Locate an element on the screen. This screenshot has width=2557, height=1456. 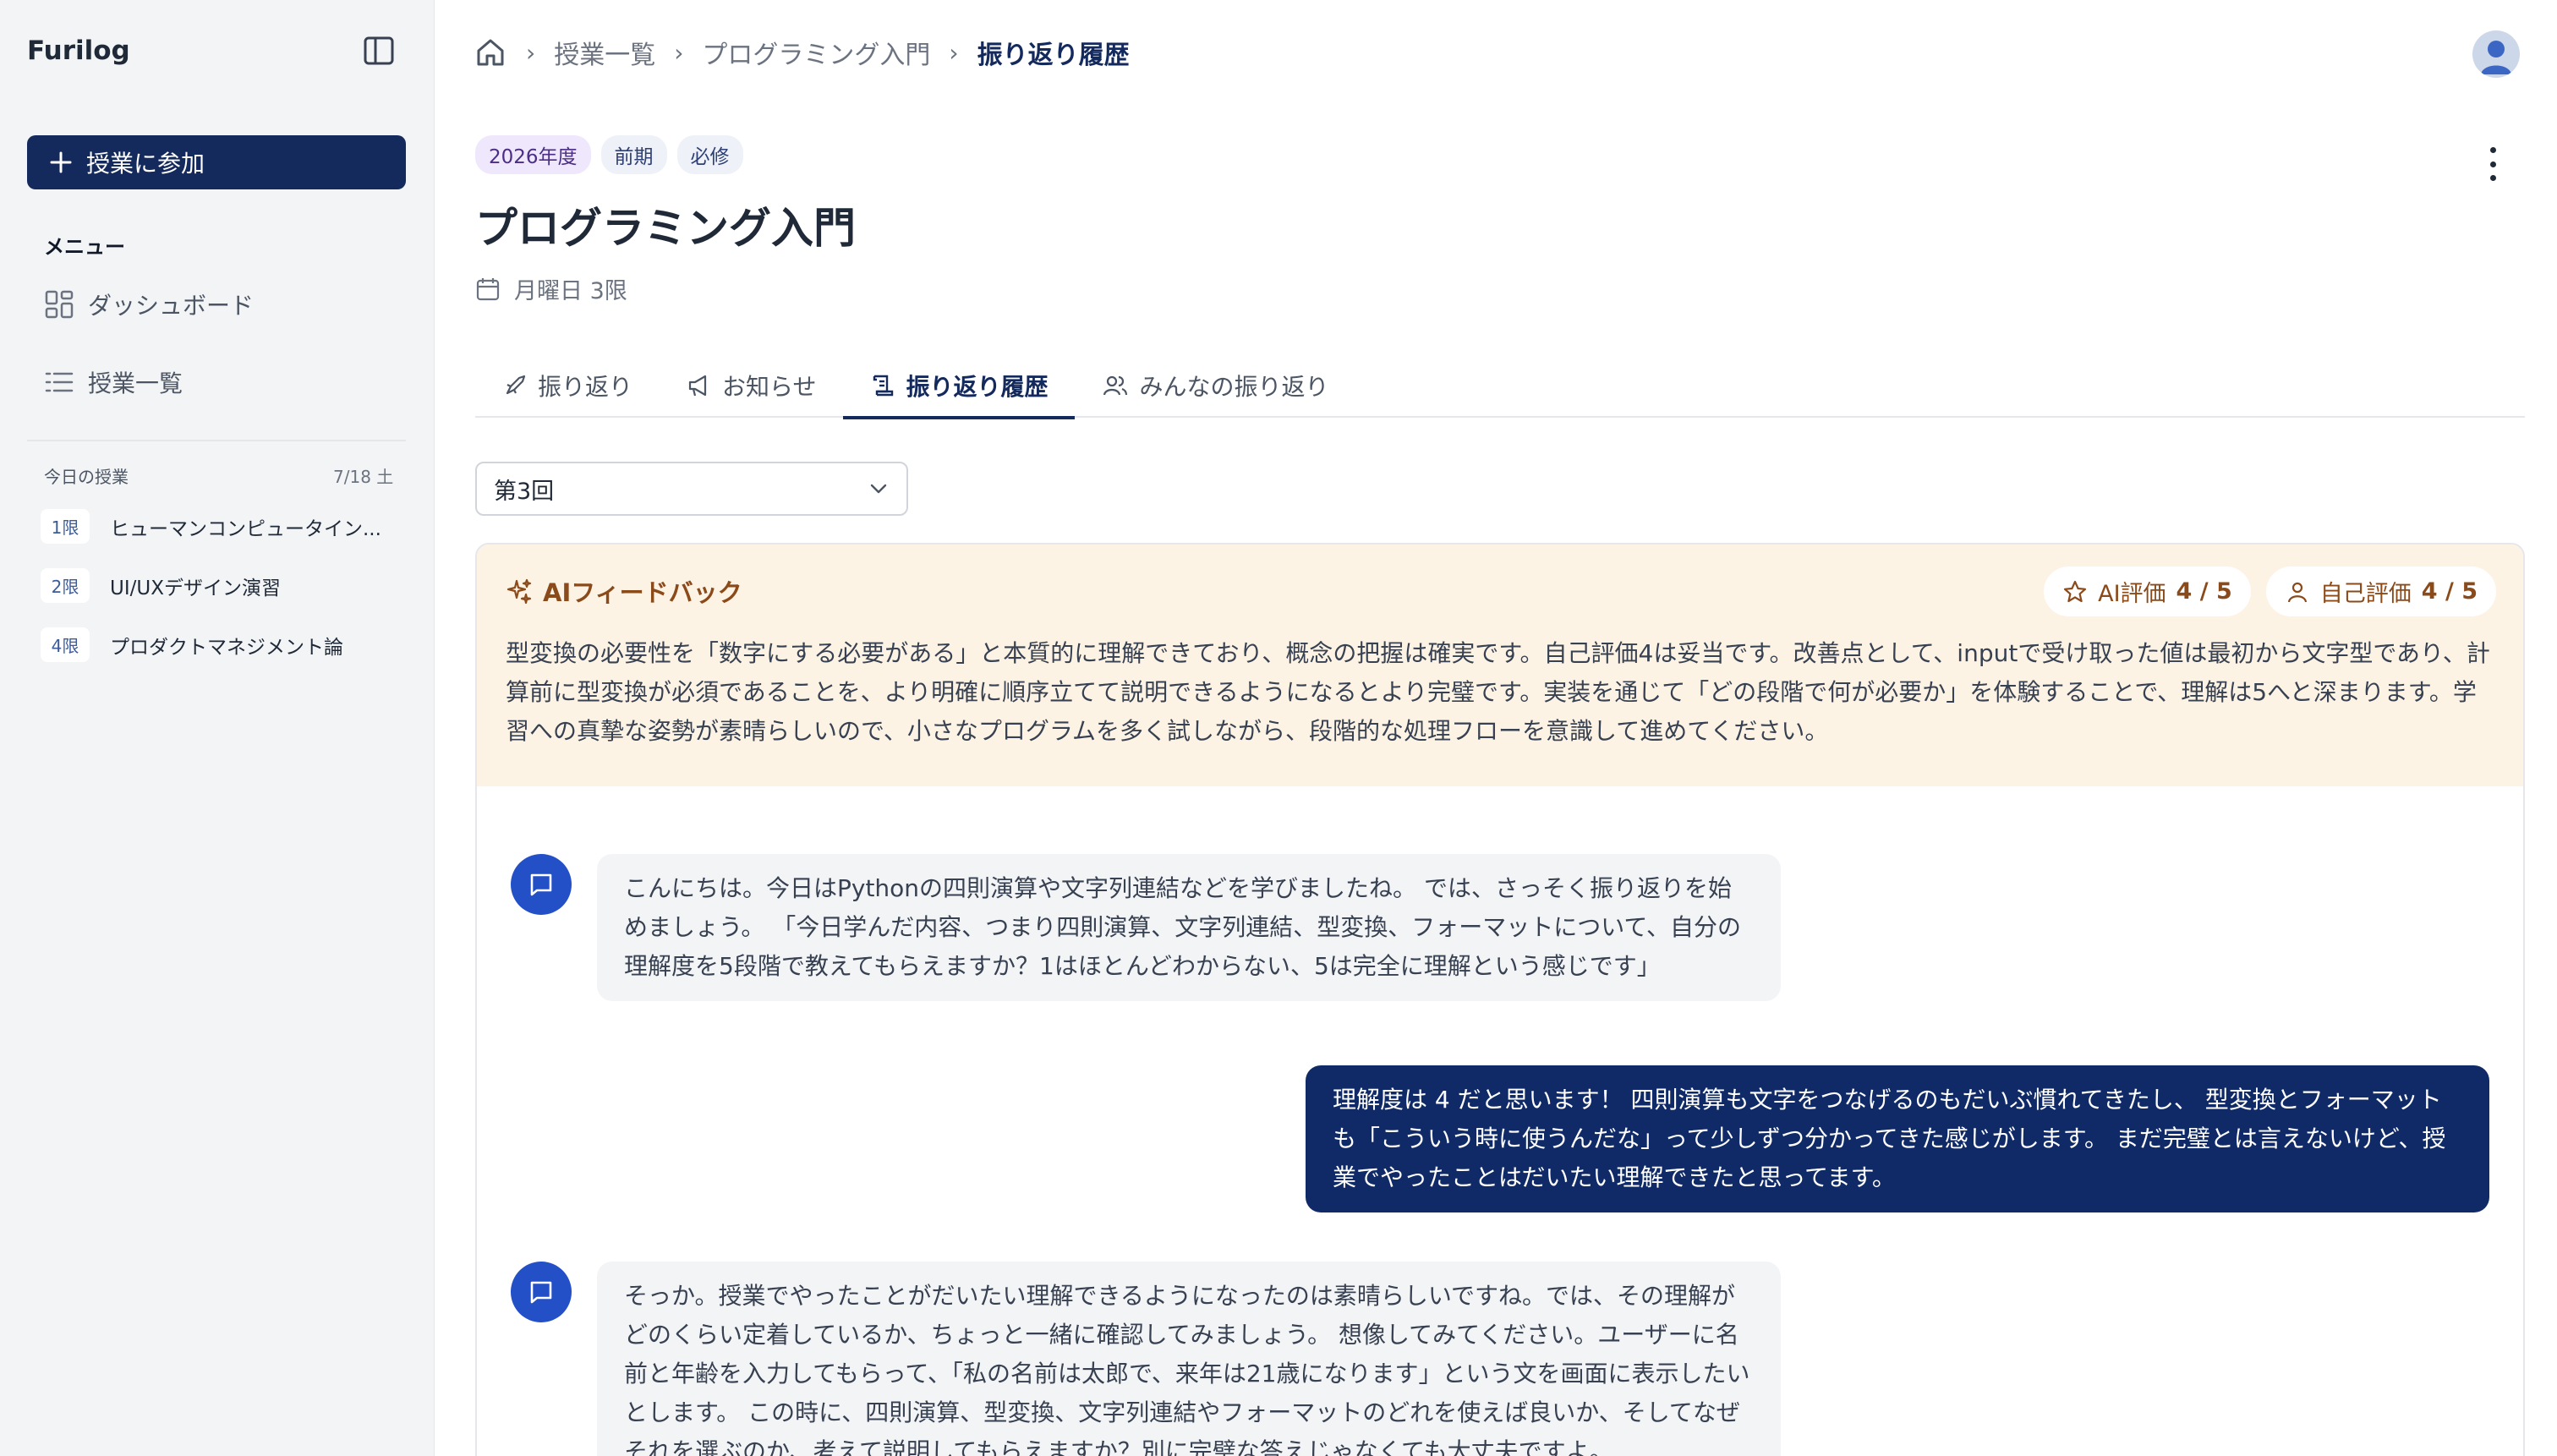
sidebar-item-classes: 授業一覧 is located at coordinates (114, 382).